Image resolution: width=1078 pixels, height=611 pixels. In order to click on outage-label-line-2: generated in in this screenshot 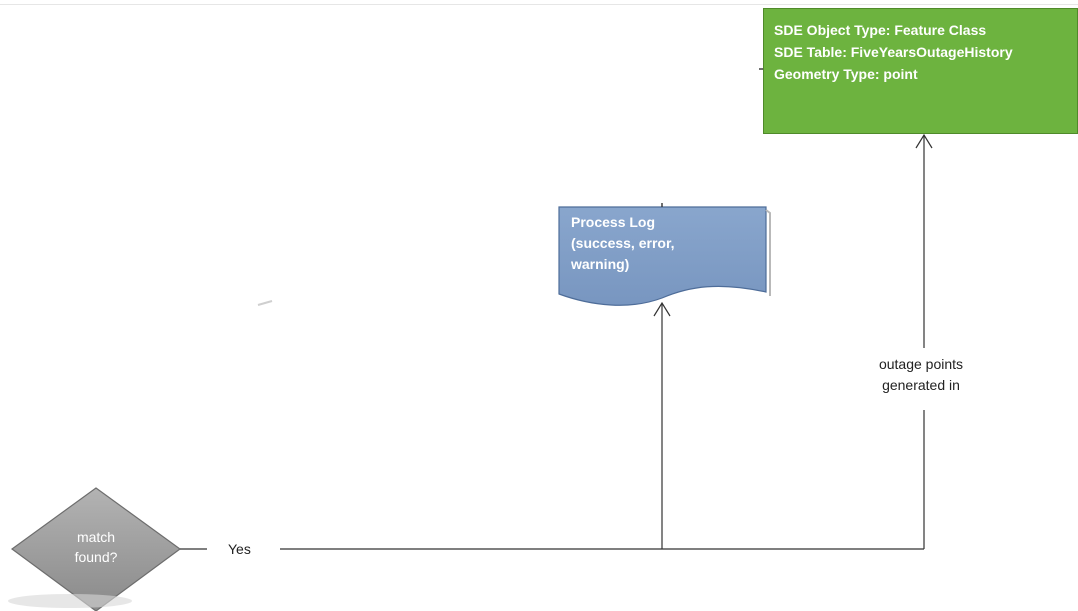, I will do `click(921, 385)`.